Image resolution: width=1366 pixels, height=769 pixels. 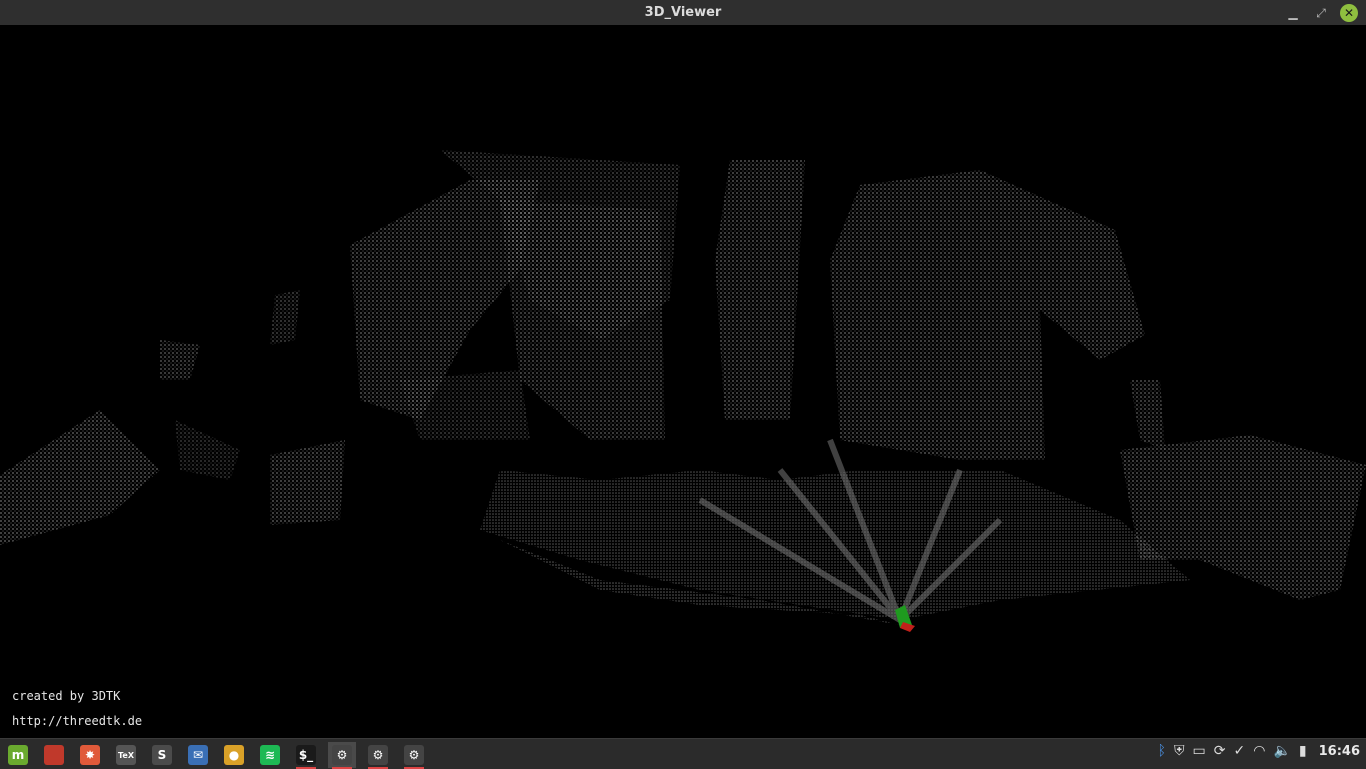 What do you see at coordinates (1339, 751) in the screenshot?
I see `clock: 16:46` at bounding box center [1339, 751].